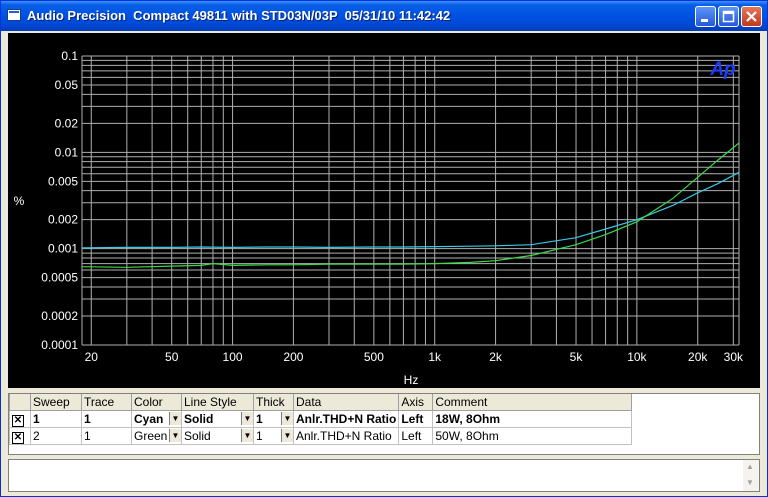  What do you see at coordinates (374, 357) in the screenshot?
I see `x-tick-label: 500` at bounding box center [374, 357].